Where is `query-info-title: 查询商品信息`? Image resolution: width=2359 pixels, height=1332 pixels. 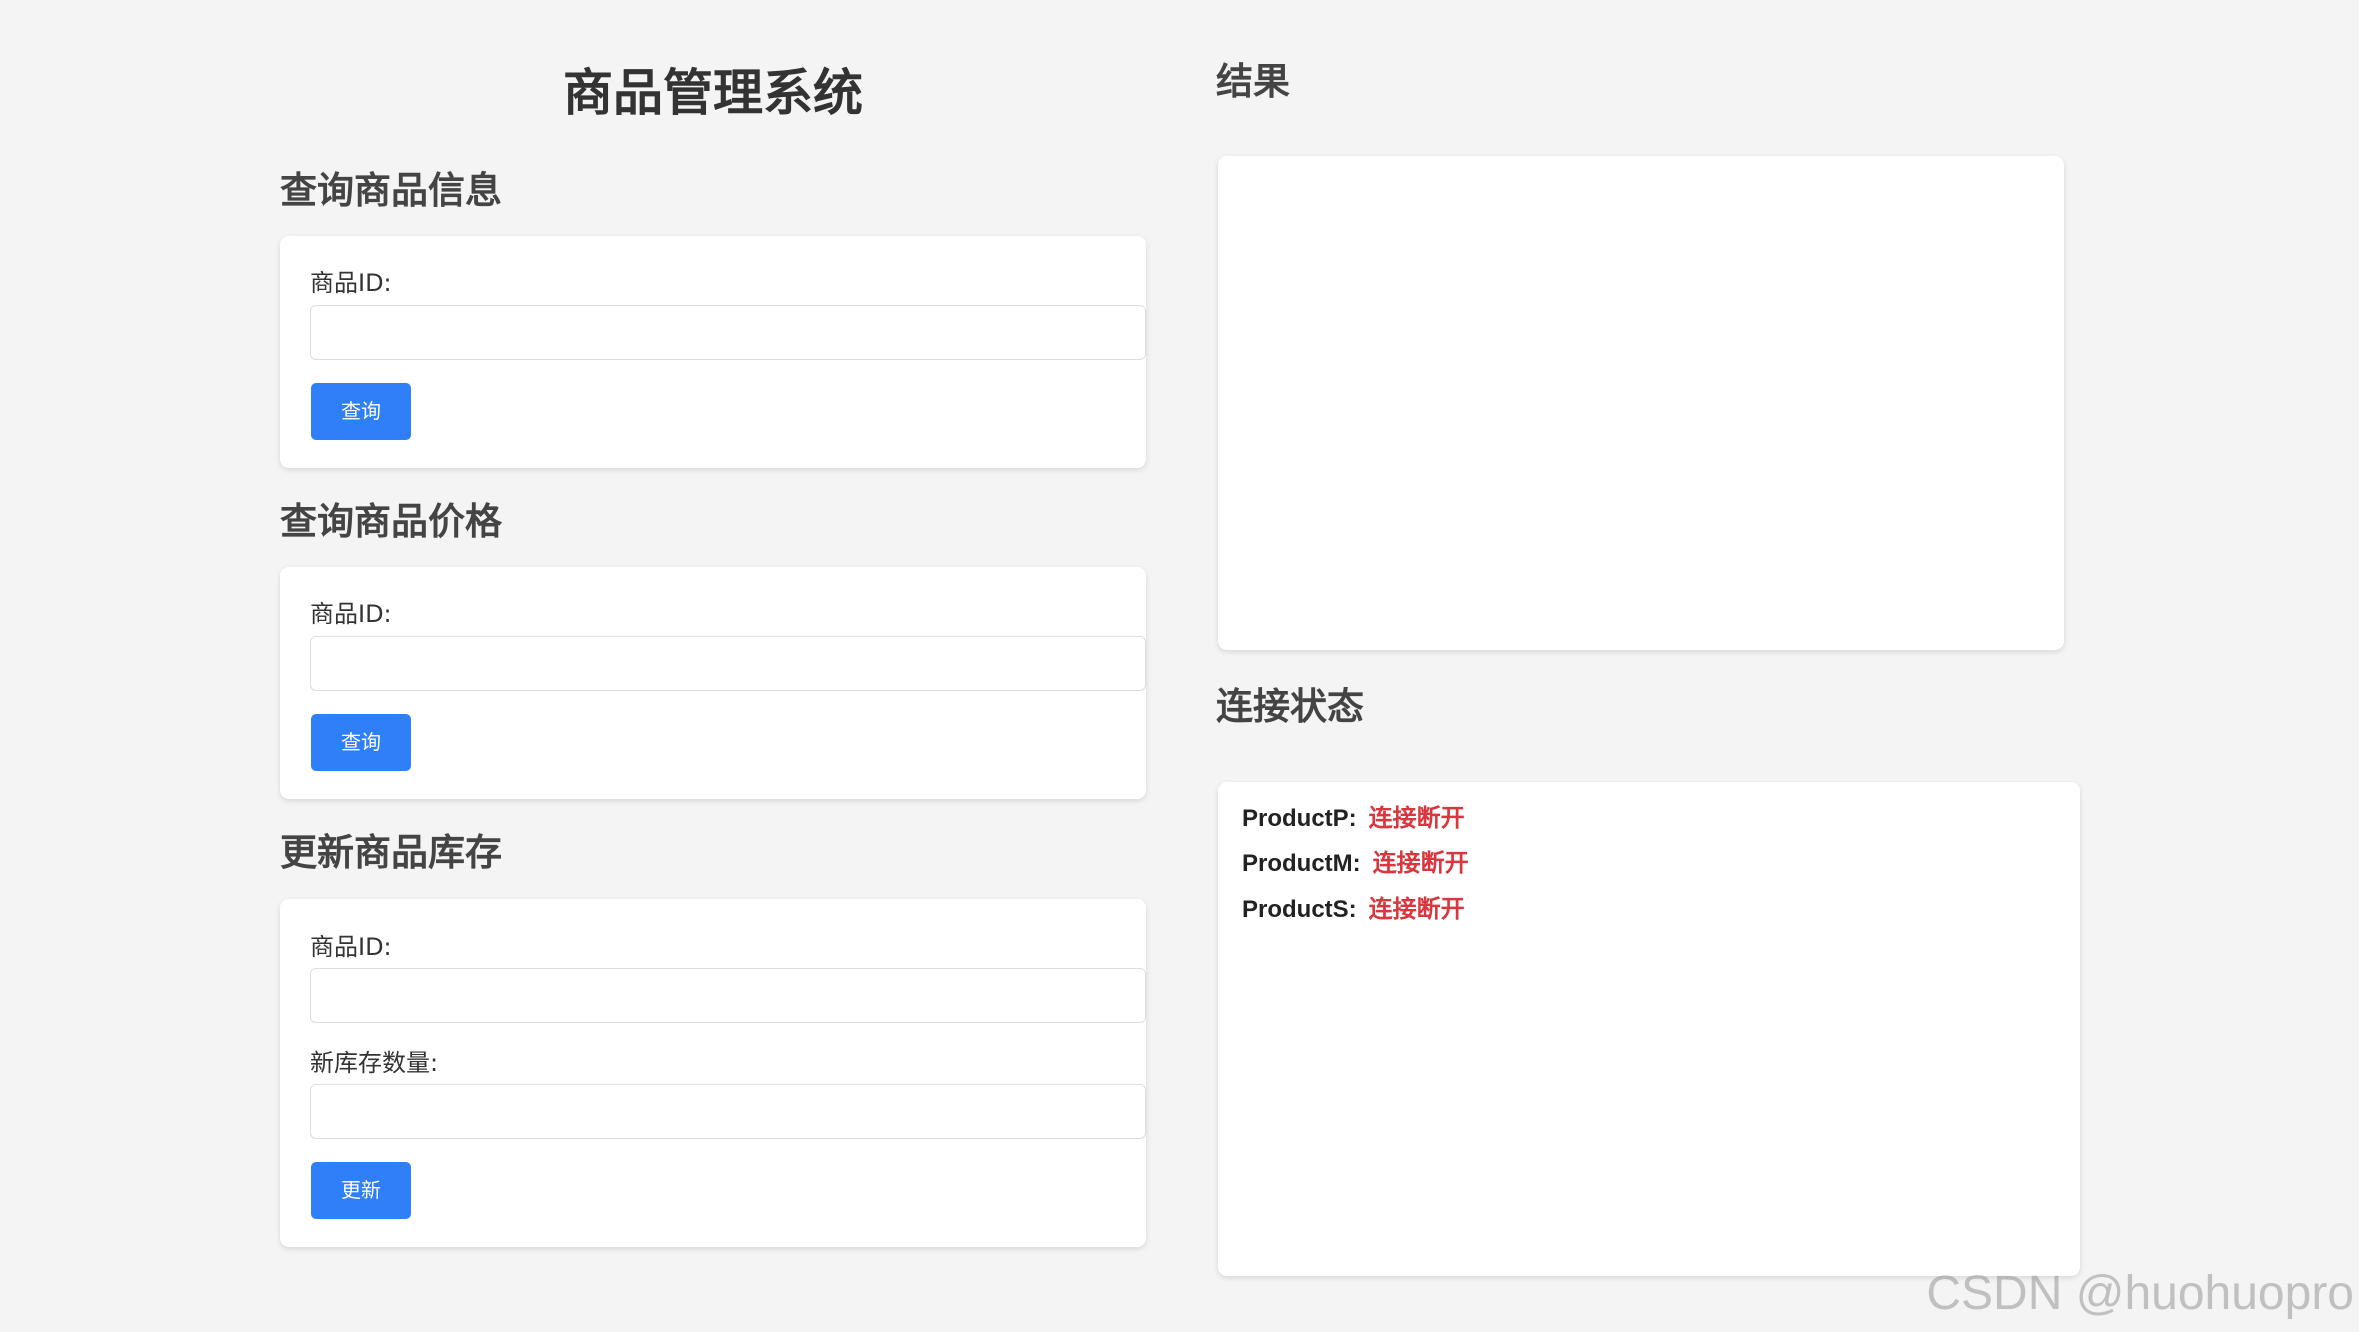 query-info-title: 查询商品信息 is located at coordinates (391, 190).